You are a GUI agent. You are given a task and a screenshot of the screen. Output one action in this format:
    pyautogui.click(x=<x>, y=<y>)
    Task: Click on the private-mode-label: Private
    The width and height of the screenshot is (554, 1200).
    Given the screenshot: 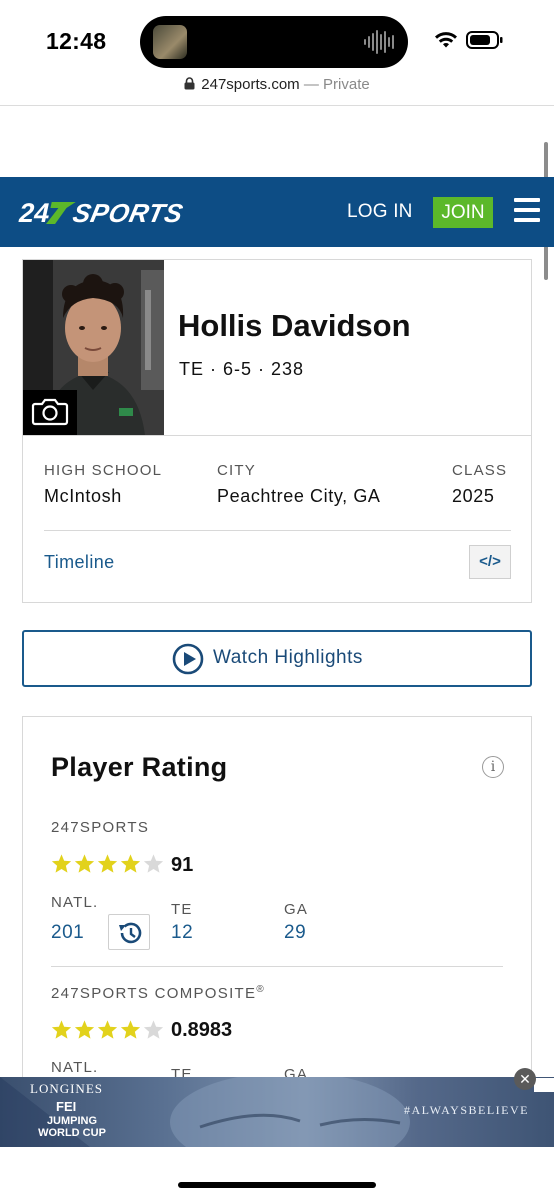 What is the action you would take?
    pyautogui.click(x=346, y=84)
    